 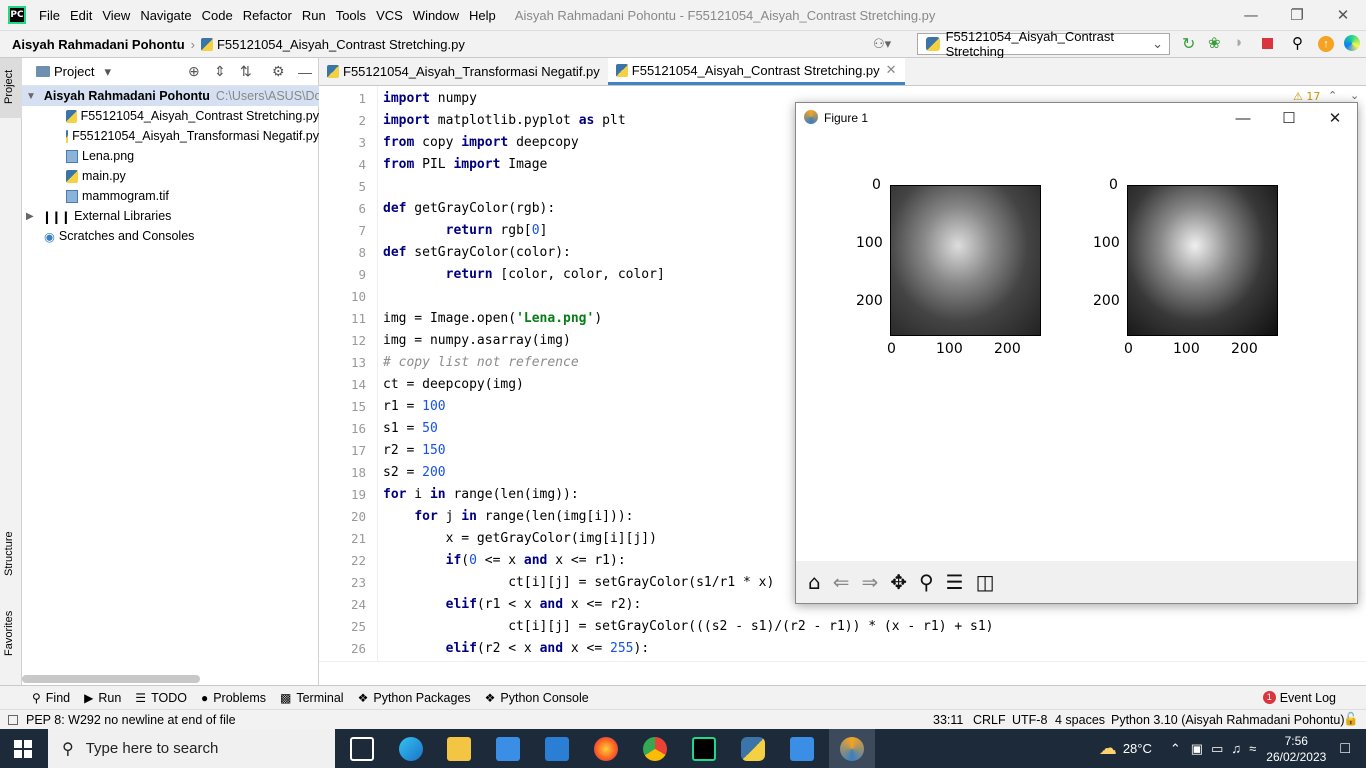 I want to click on battery-icon: ▭, so click(x=1217, y=749).